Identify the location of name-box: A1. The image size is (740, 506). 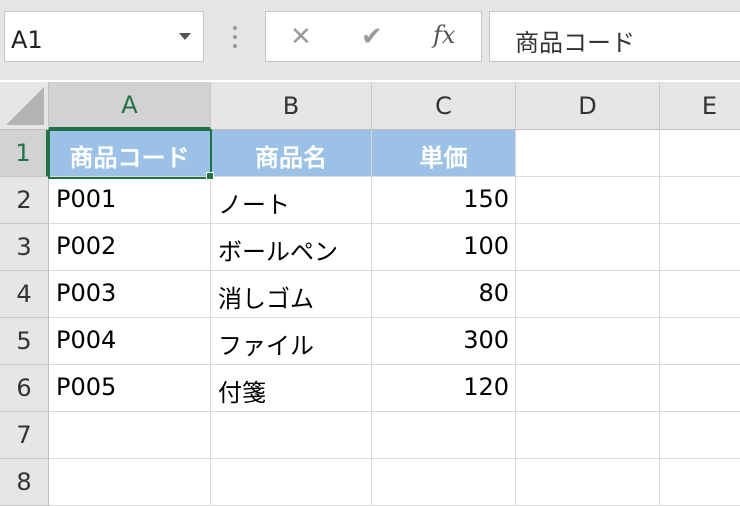
(104, 36).